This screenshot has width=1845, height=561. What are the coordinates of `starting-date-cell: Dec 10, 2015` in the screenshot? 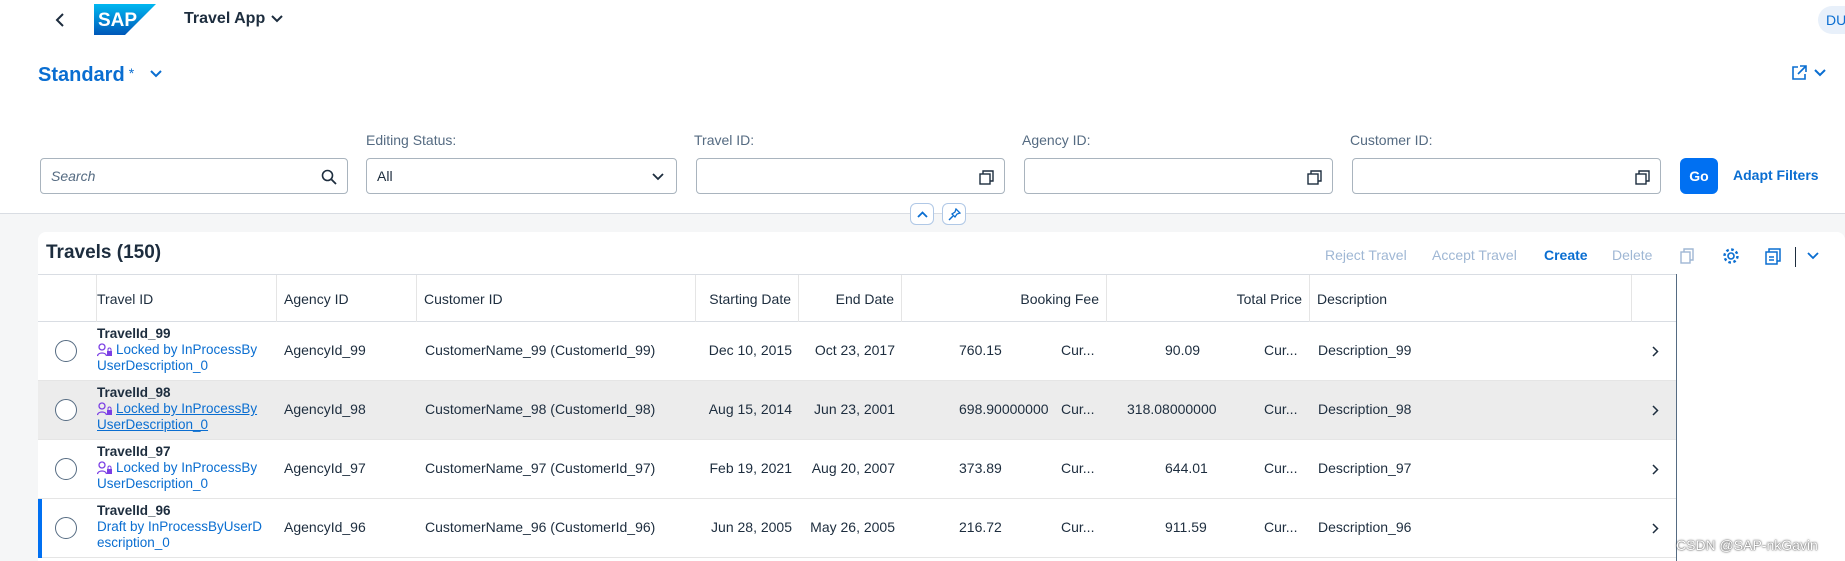 It's located at (750, 350).